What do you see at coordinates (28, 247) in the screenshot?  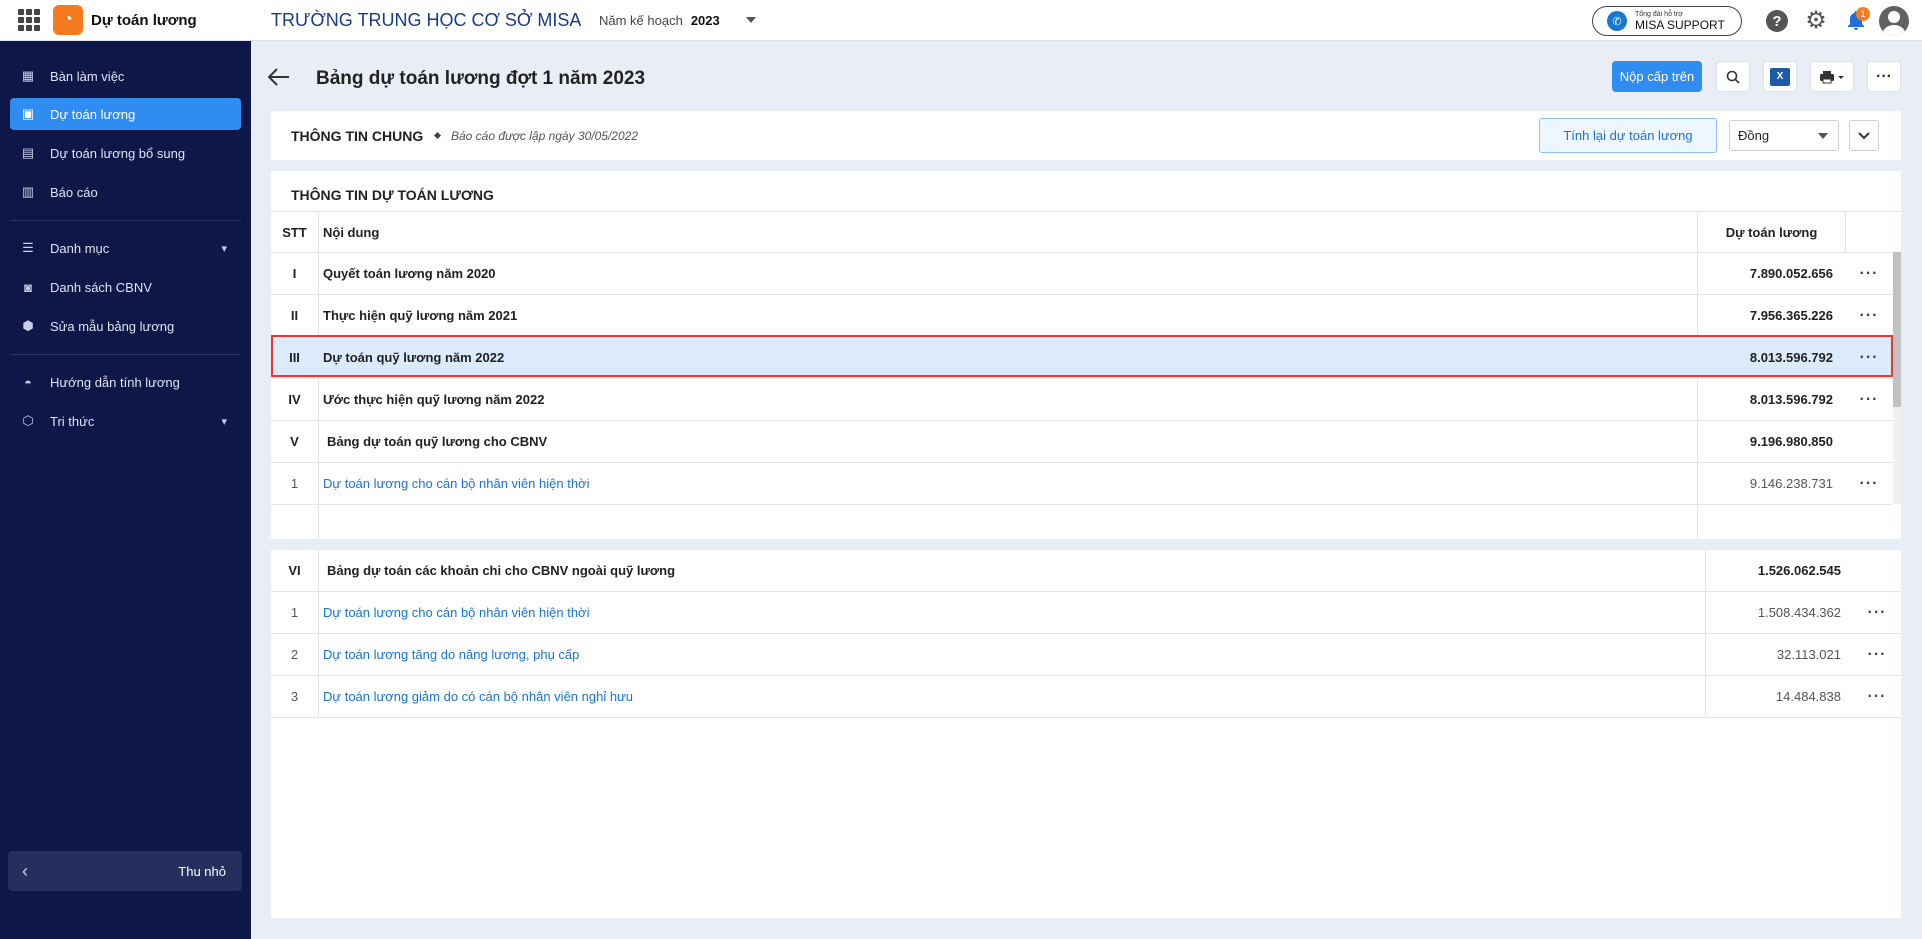 I see `list-icon: ☰` at bounding box center [28, 247].